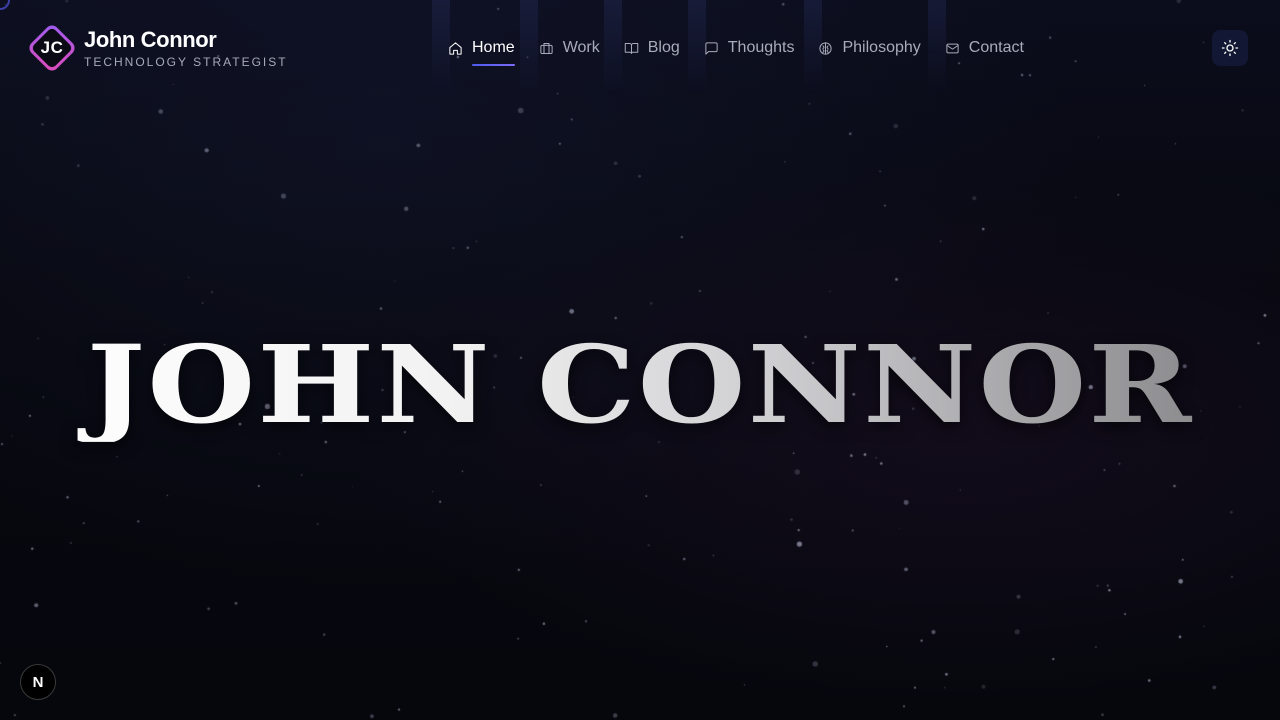  What do you see at coordinates (455, 48) in the screenshot?
I see `home-icon` at bounding box center [455, 48].